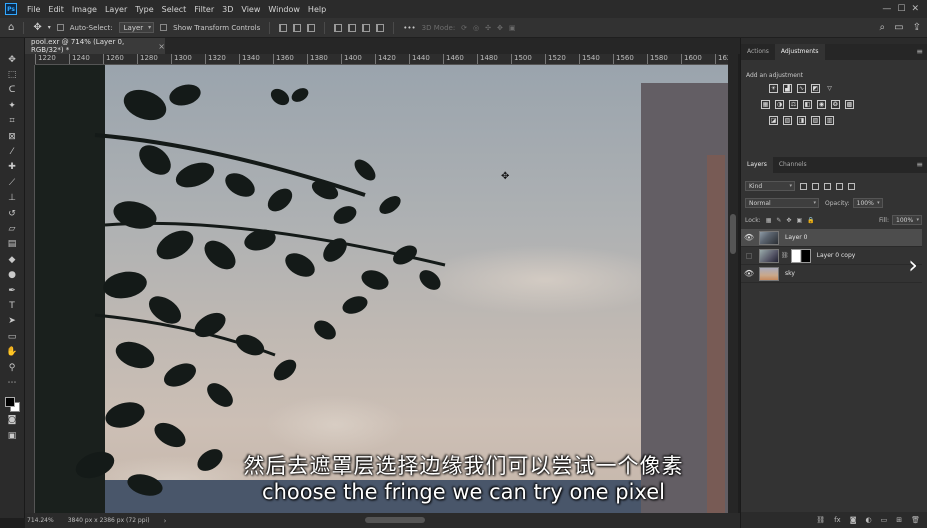  I want to click on lock-artboard-icon: ▣, so click(799, 220).